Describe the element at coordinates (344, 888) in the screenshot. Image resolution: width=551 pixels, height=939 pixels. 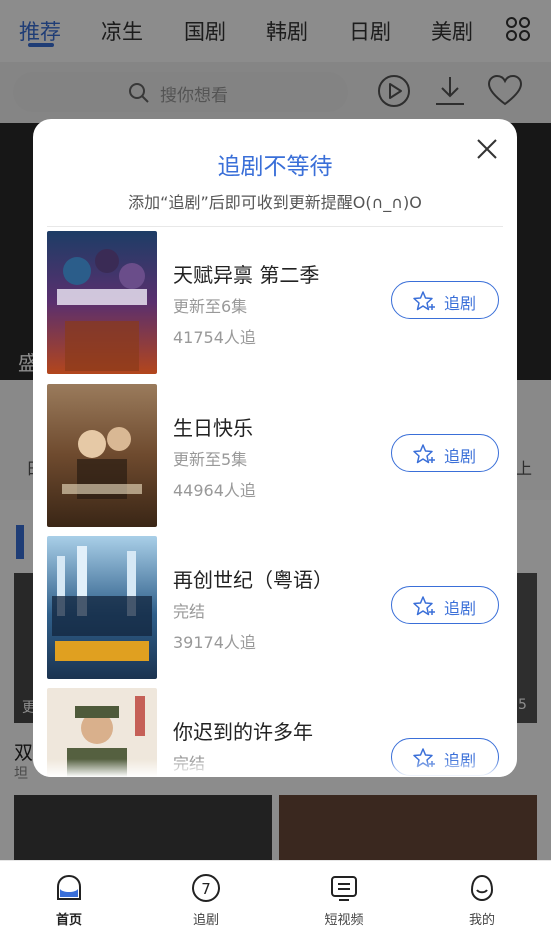
I see `short-video-icon` at that location.